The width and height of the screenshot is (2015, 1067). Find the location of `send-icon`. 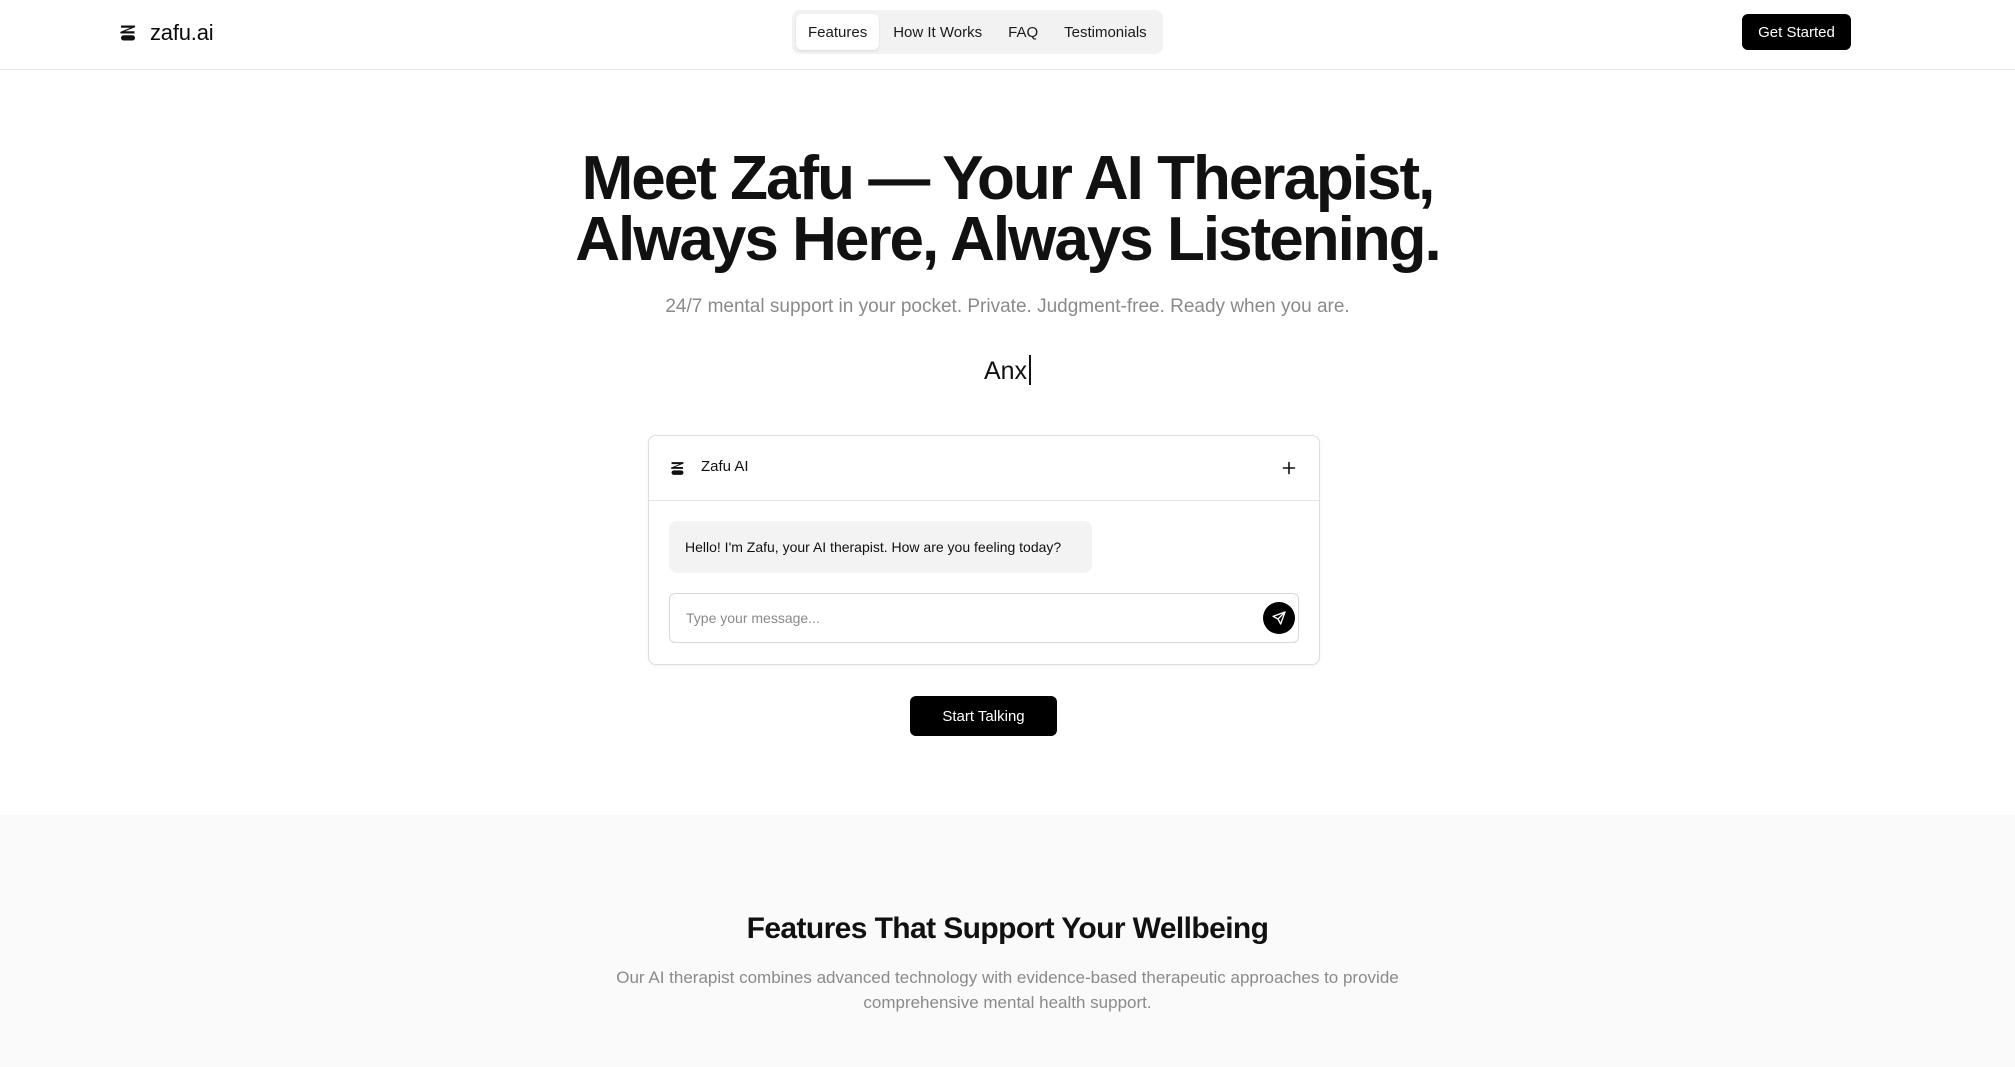

send-icon is located at coordinates (1279, 618).